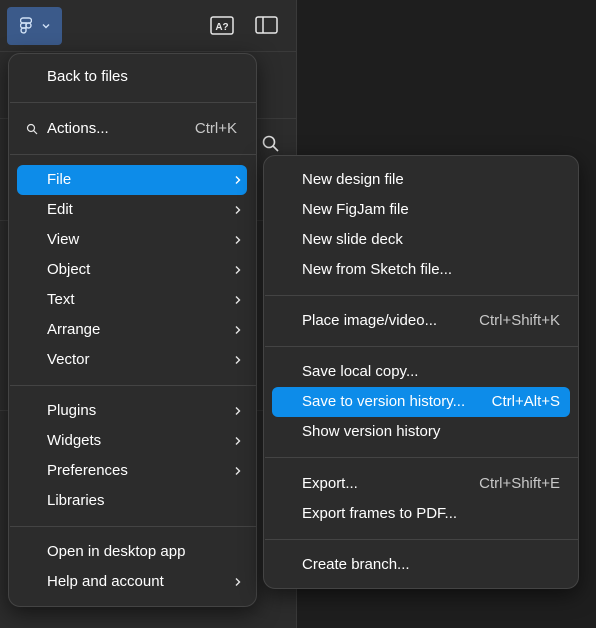 The width and height of the screenshot is (596, 628). I want to click on chevron-down-icon, so click(46, 26).